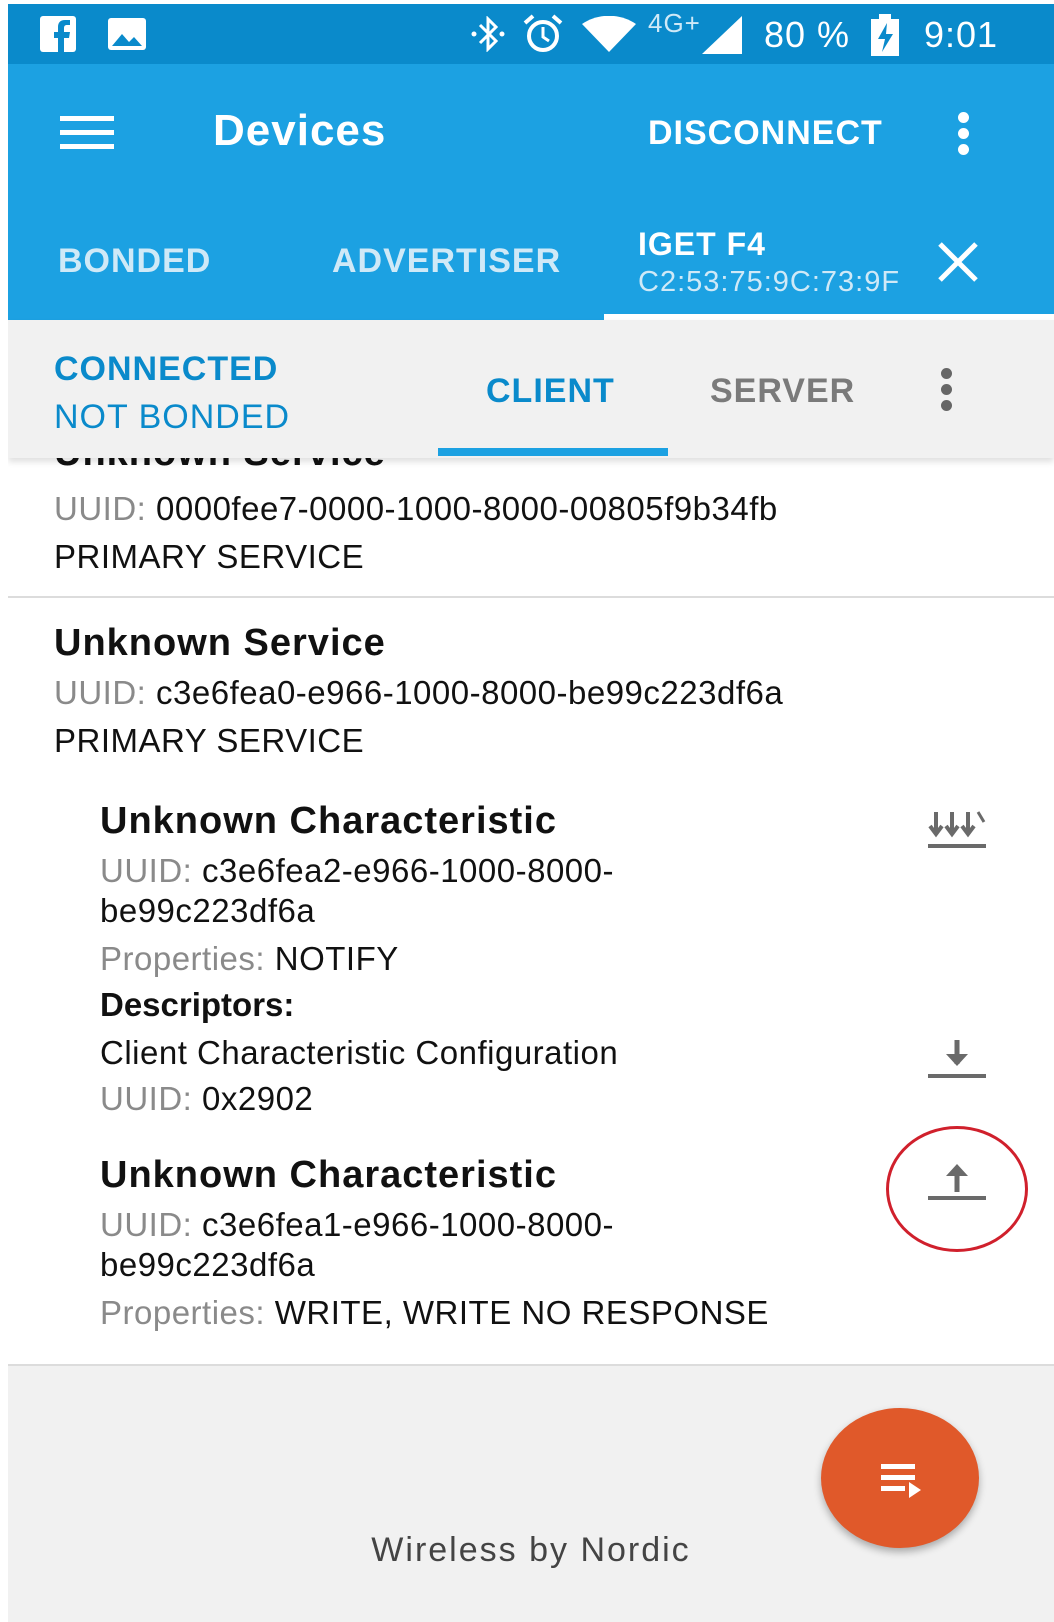  Describe the element at coordinates (885, 37) in the screenshot. I see `battery-charging-icon` at that location.